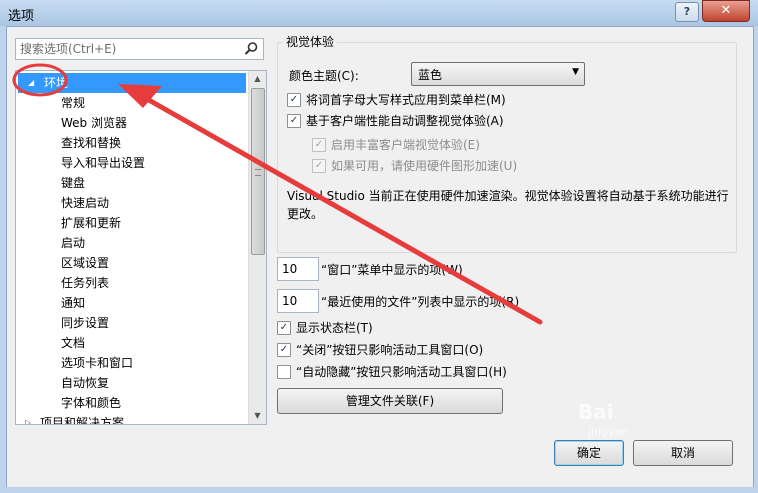 The height and width of the screenshot is (493, 758). Describe the element at coordinates (575, 72) in the screenshot. I see `dropdown-arrow-icon: ▼` at that location.